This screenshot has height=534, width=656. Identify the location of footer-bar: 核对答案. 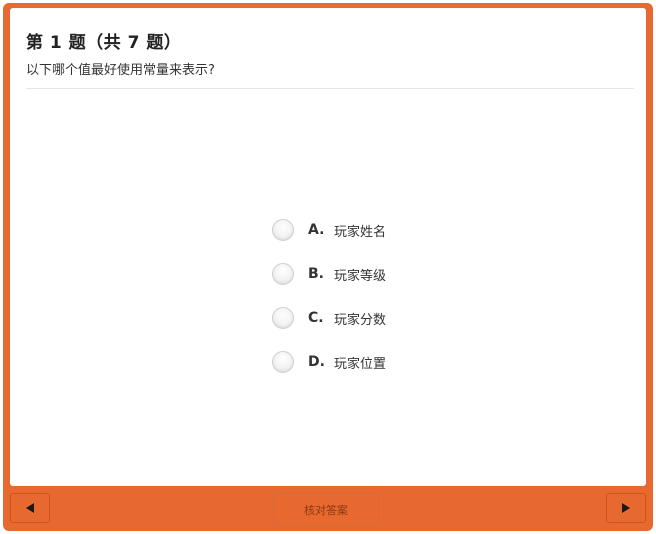
(328, 511).